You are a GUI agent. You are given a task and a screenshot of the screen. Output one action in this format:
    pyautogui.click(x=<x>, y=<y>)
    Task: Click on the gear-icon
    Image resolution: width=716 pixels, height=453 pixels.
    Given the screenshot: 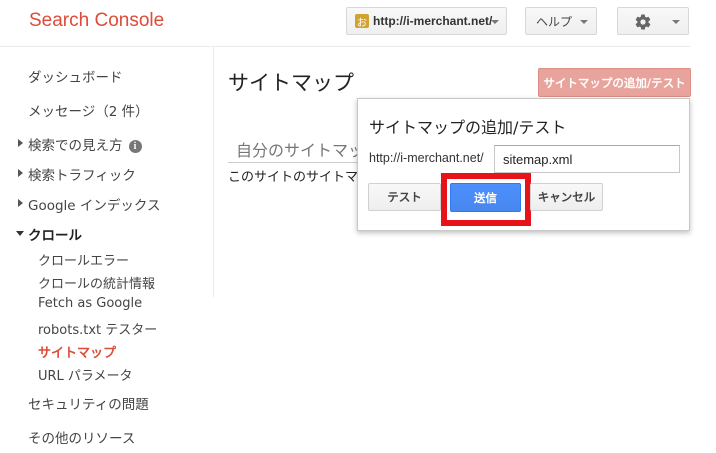 What is the action you would take?
    pyautogui.click(x=643, y=22)
    